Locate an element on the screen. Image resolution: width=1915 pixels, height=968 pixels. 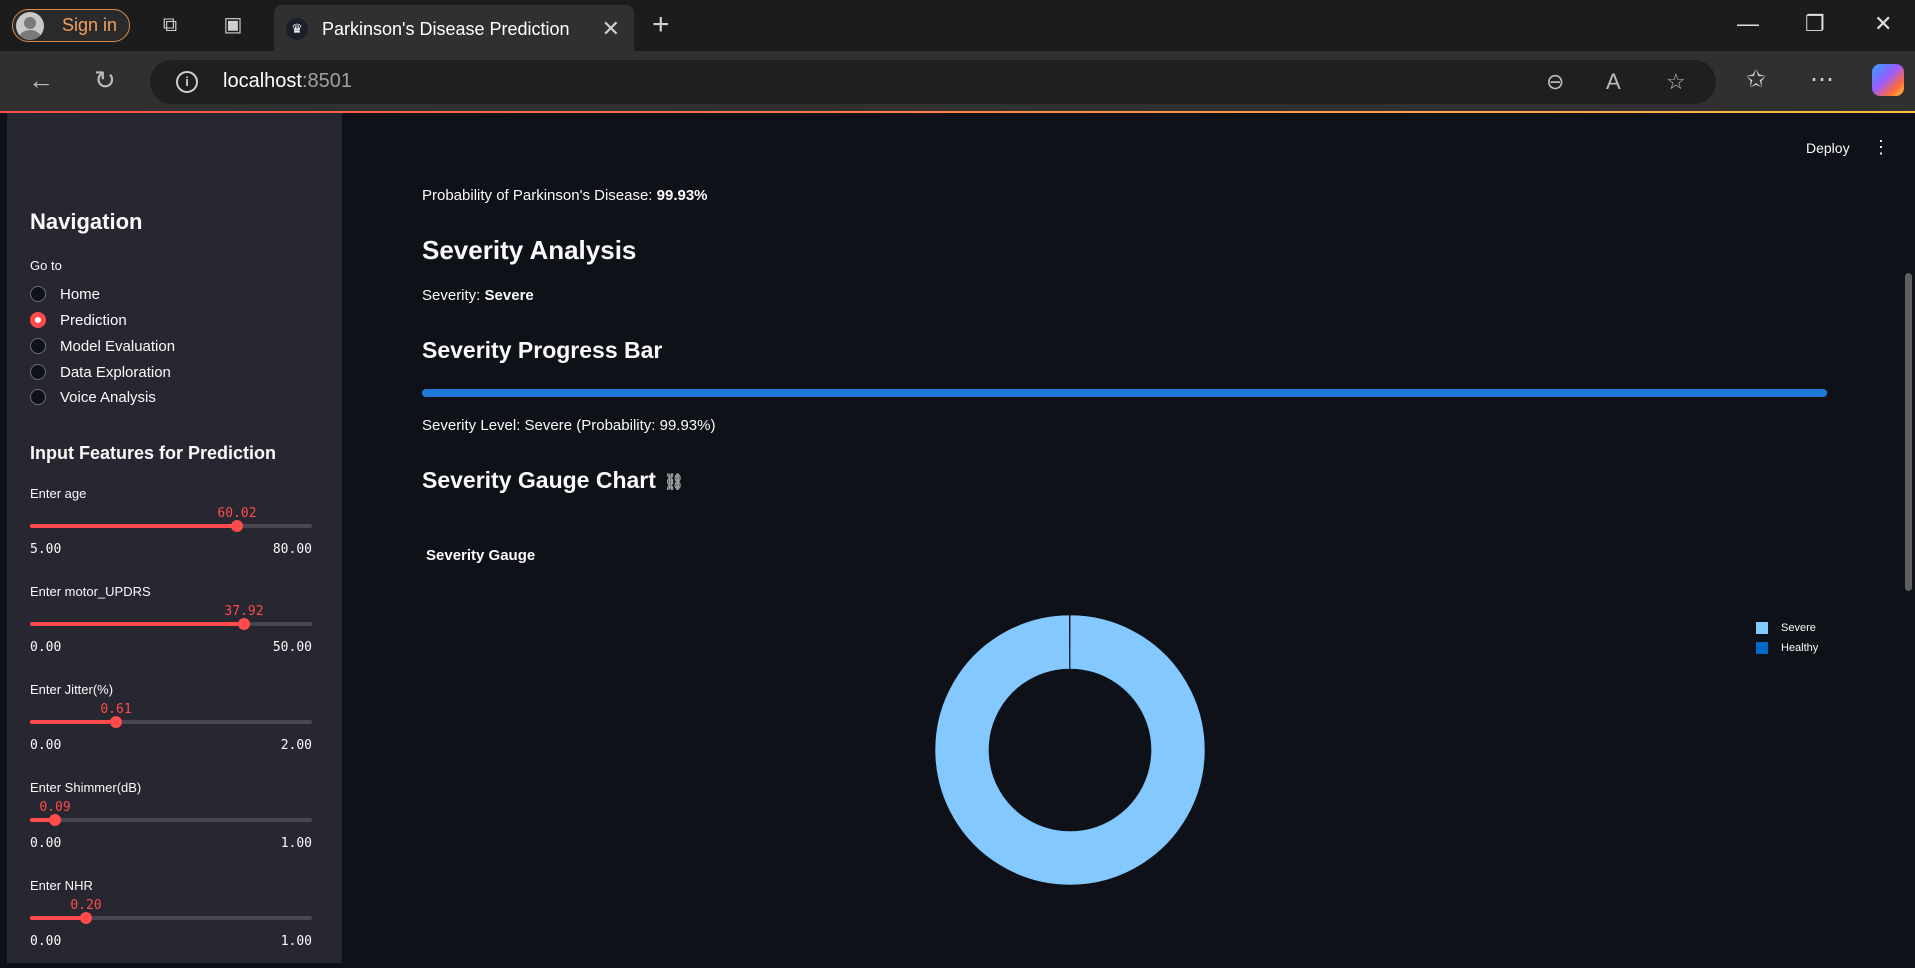
tab-close-icon: ✕ is located at coordinates (611, 29).